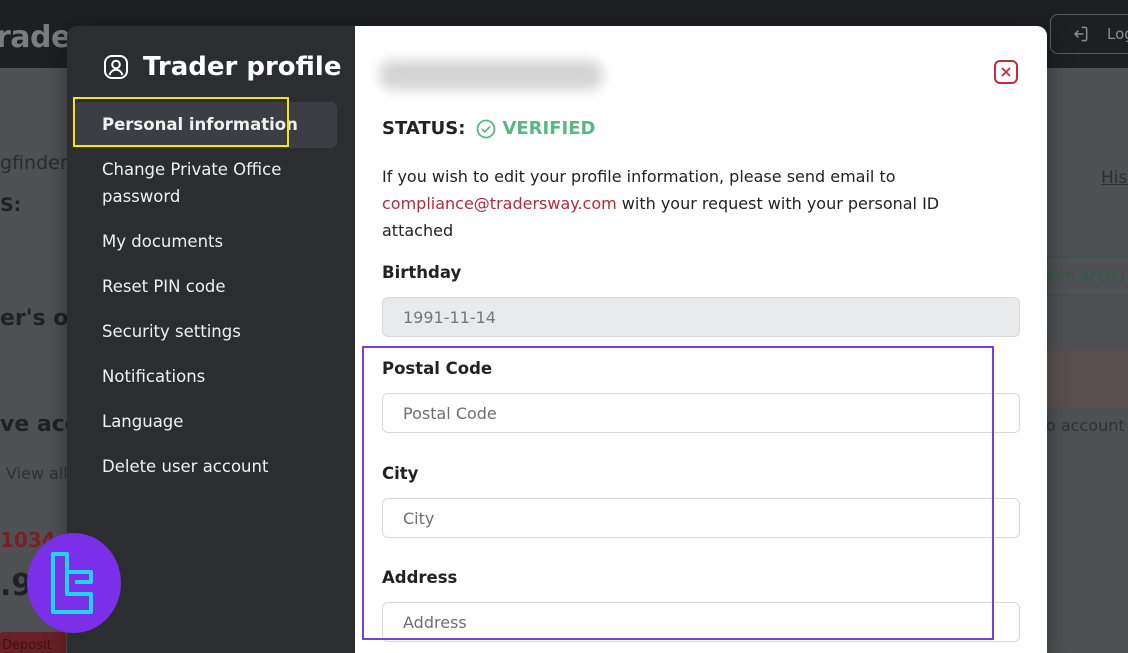  Describe the element at coordinates (701, 317) in the screenshot. I see `birthday-field` at that location.